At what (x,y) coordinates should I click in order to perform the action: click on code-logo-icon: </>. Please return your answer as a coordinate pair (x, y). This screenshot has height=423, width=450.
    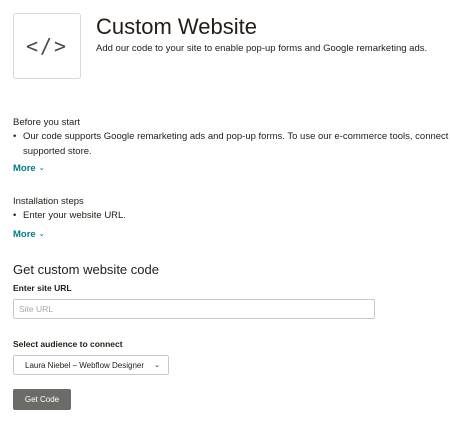
    Looking at the image, I should click on (47, 46).